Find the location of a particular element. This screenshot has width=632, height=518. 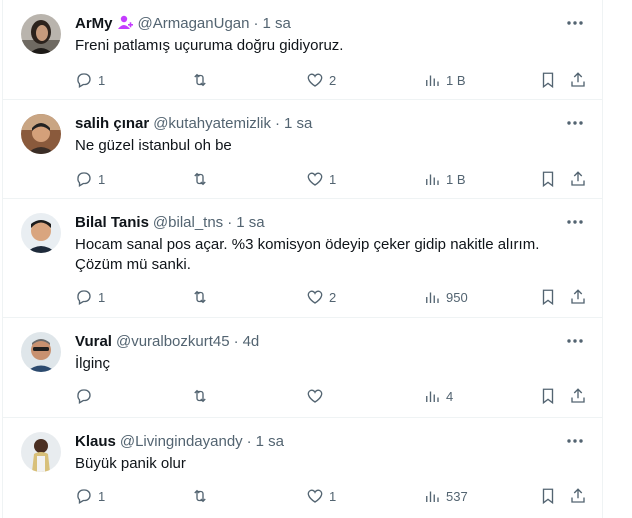

tweet-header: salih çınar @kutahyatemizlik · 1 sa is located at coordinates (330, 123).